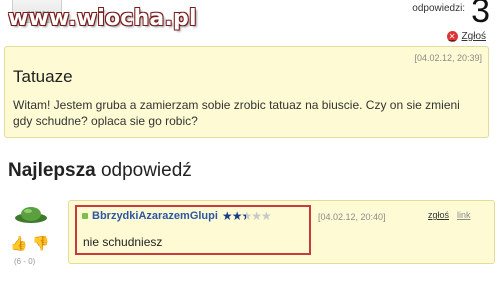  I want to click on rating-stars: ★★★★★, so click(246, 216).